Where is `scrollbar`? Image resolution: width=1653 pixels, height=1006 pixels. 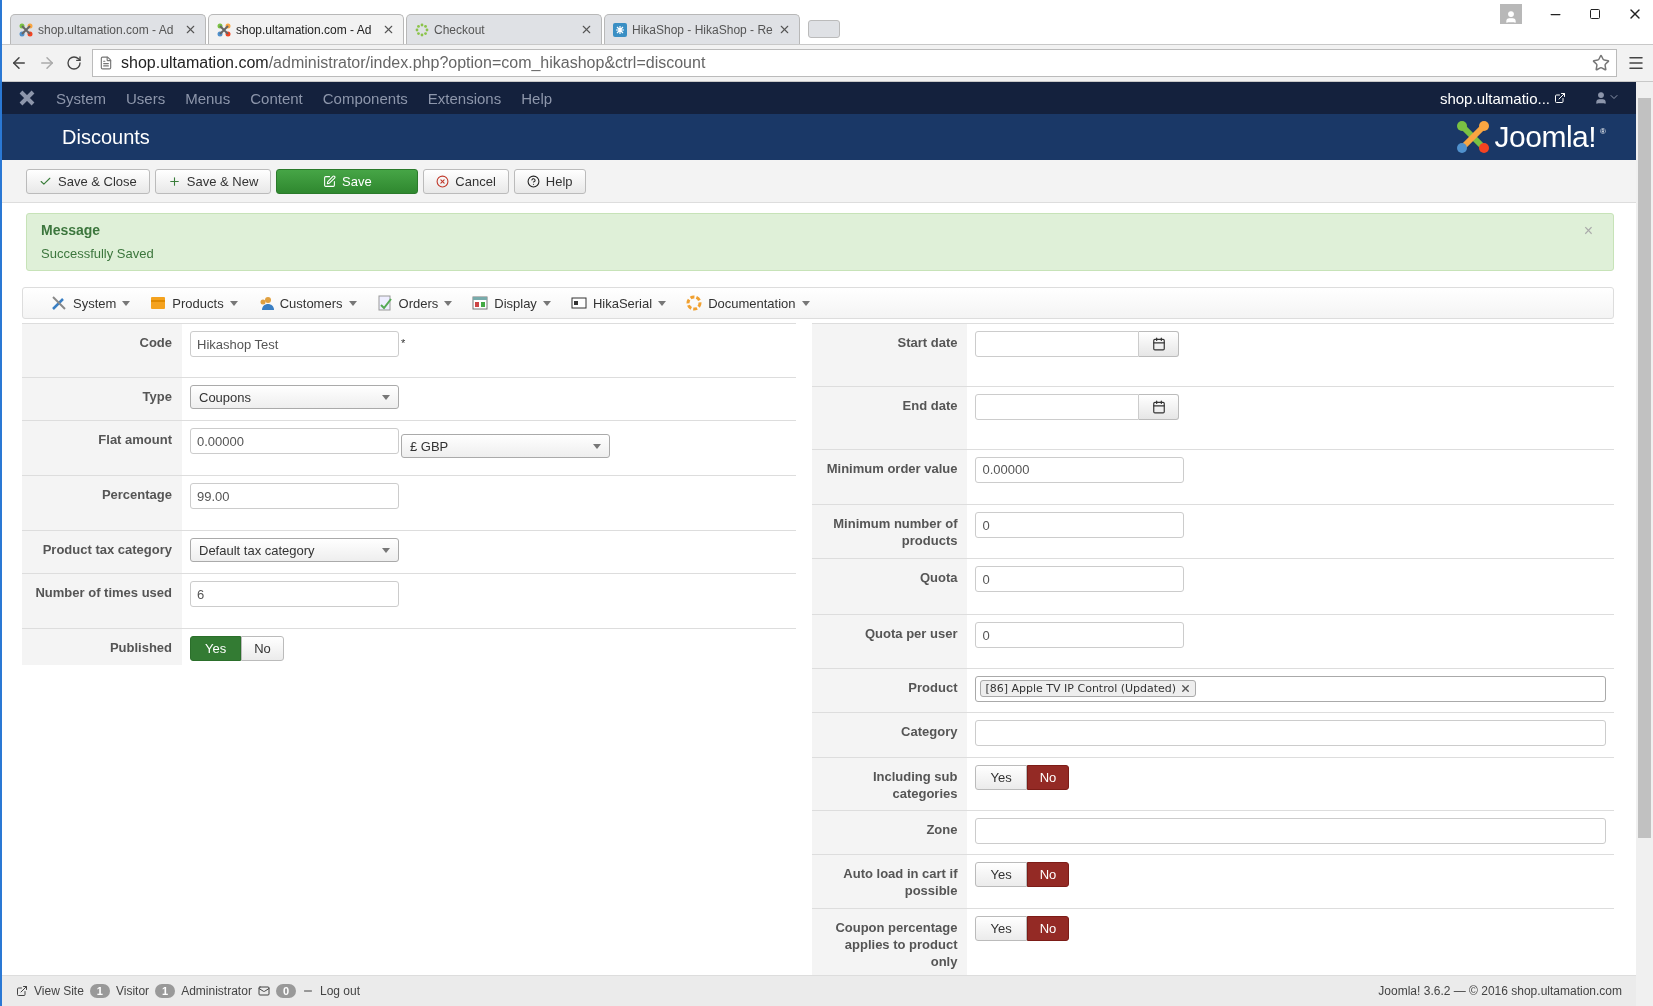
scrollbar is located at coordinates (1644, 544).